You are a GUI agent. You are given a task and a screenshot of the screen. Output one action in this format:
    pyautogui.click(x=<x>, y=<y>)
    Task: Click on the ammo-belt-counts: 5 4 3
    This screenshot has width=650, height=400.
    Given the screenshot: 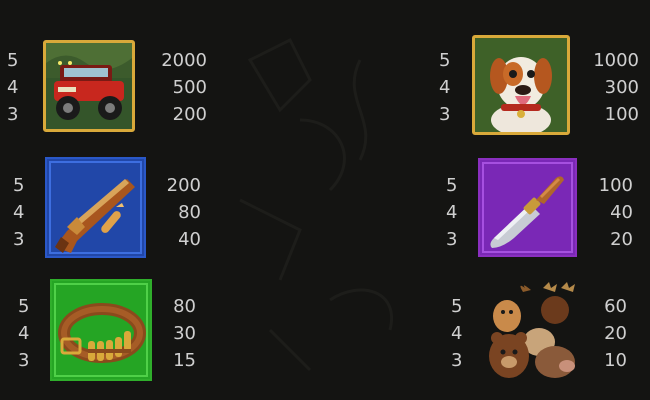 What is the action you would take?
    pyautogui.click(x=28, y=333)
    